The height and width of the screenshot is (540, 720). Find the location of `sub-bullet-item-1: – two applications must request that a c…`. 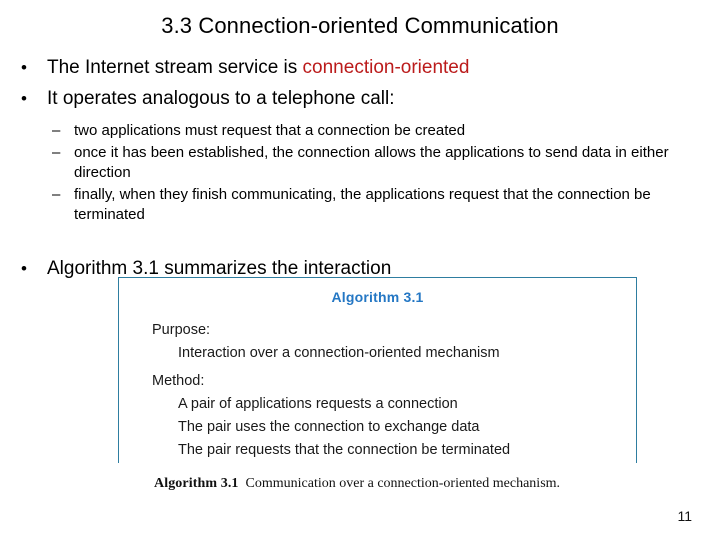

sub-bullet-item-1: – two applications must request that a c… is located at coordinates (379, 131).